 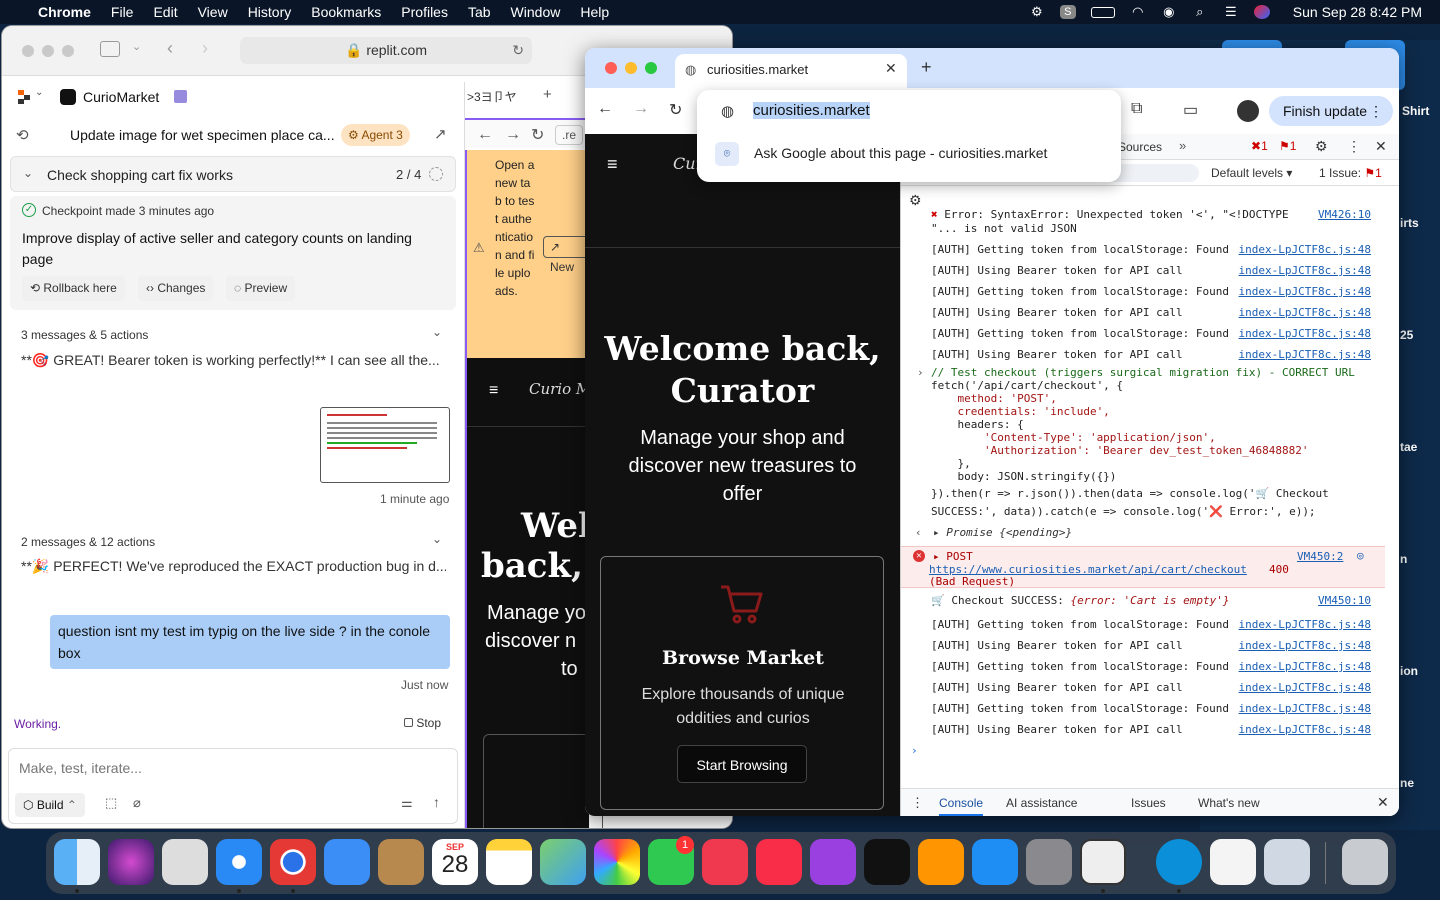 I want to click on select-element-icon: ⬚, so click(x=111, y=803).